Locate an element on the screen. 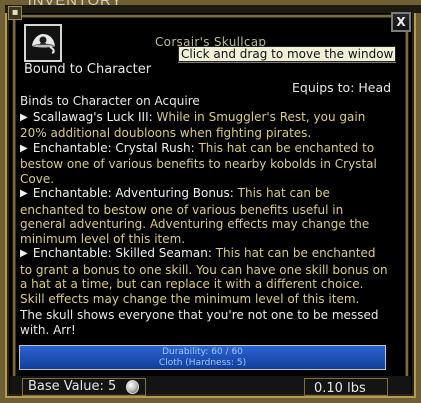 The image size is (421, 403). durability-bar: Durability: 60 / 60 Cloth (Hardness: 5) is located at coordinates (202, 357).